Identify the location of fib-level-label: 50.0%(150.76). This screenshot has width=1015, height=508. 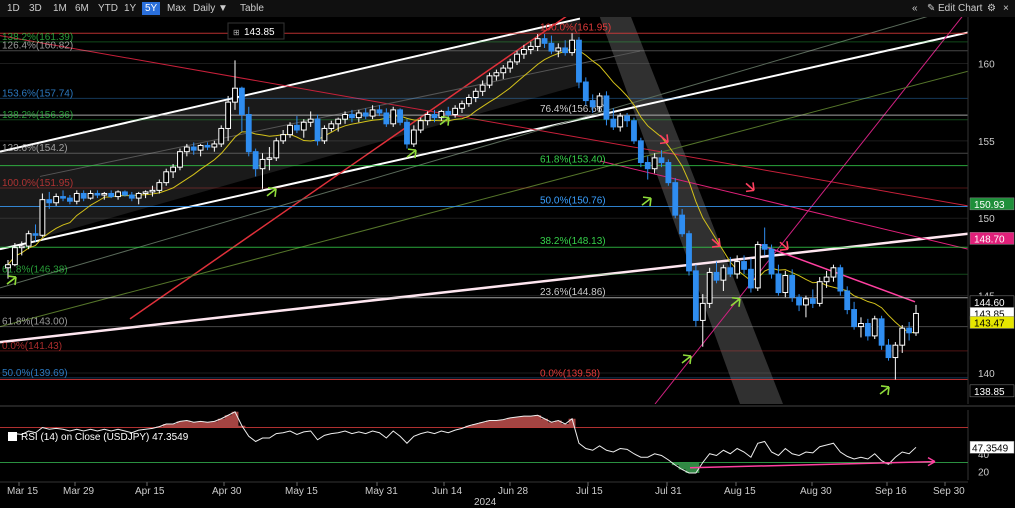
(573, 200).